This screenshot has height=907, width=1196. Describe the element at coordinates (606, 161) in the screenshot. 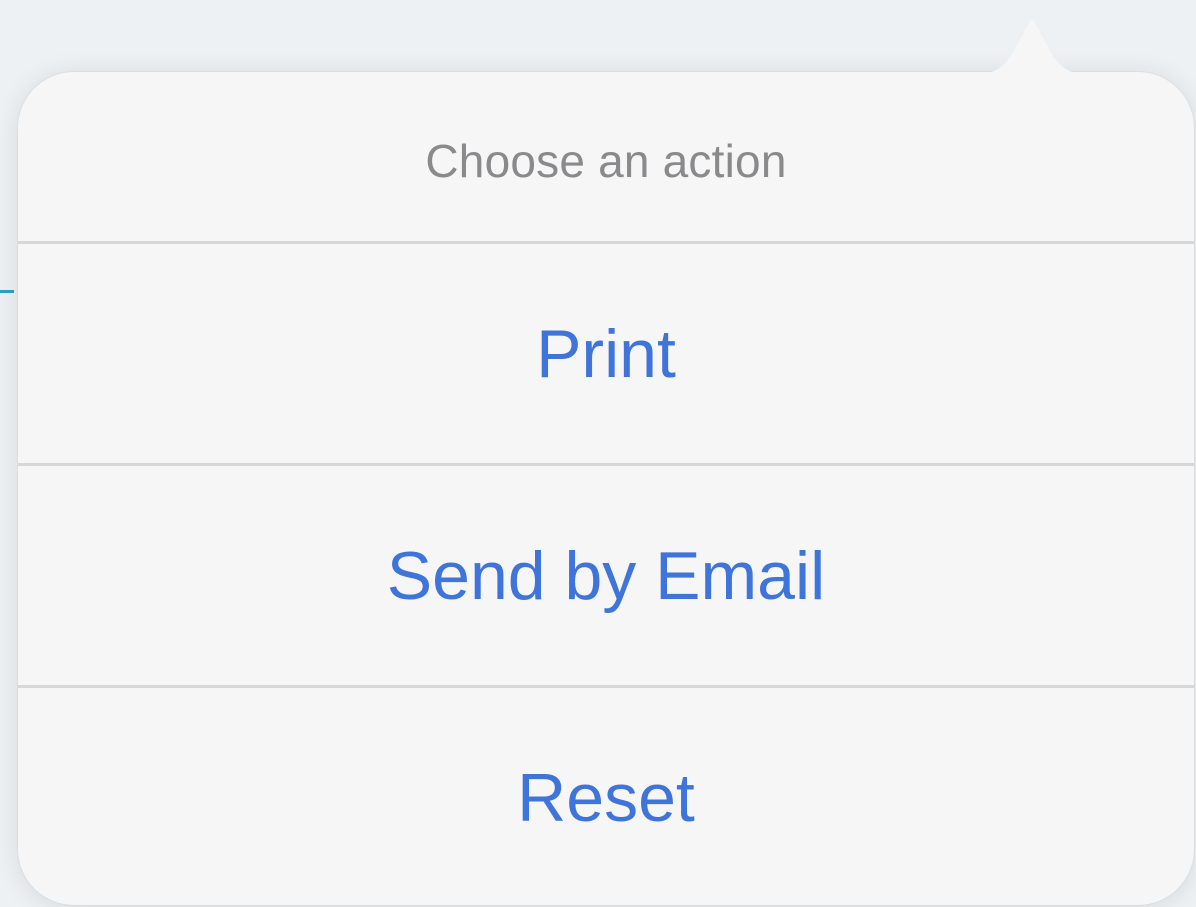

I see `action-sheet-title: Choose an action` at that location.